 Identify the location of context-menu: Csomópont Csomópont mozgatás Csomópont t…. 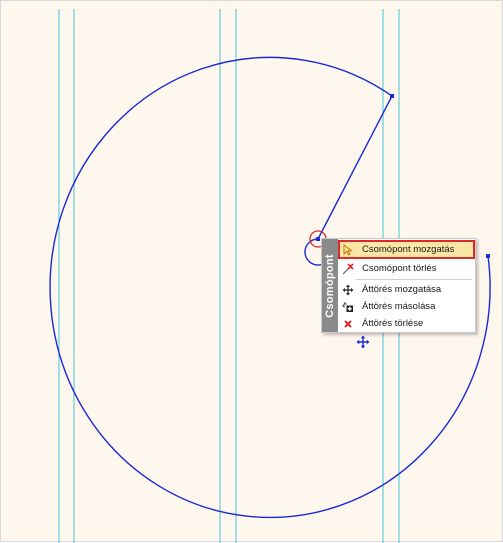
(398, 285).